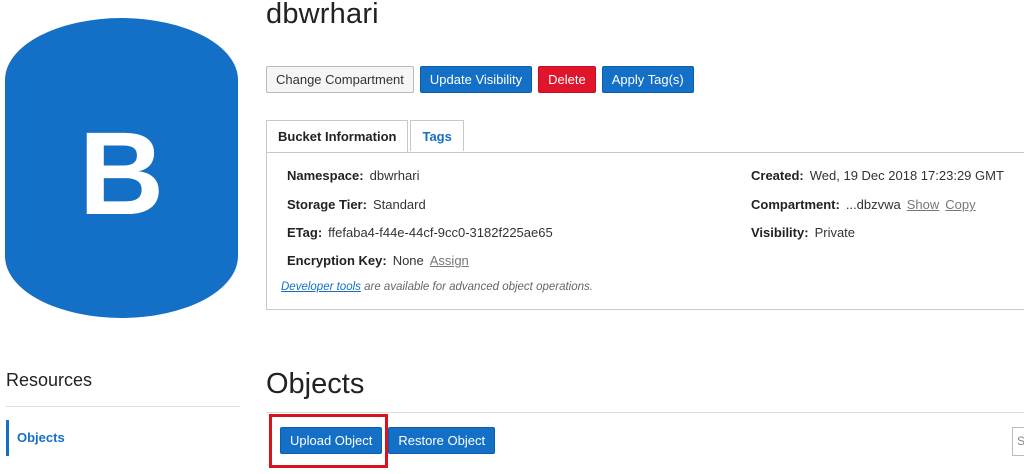 The image size is (1024, 474). I want to click on page-title: dbwrhari, so click(322, 15).